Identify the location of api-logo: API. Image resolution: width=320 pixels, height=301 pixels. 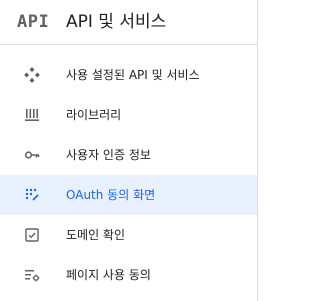
(33, 22).